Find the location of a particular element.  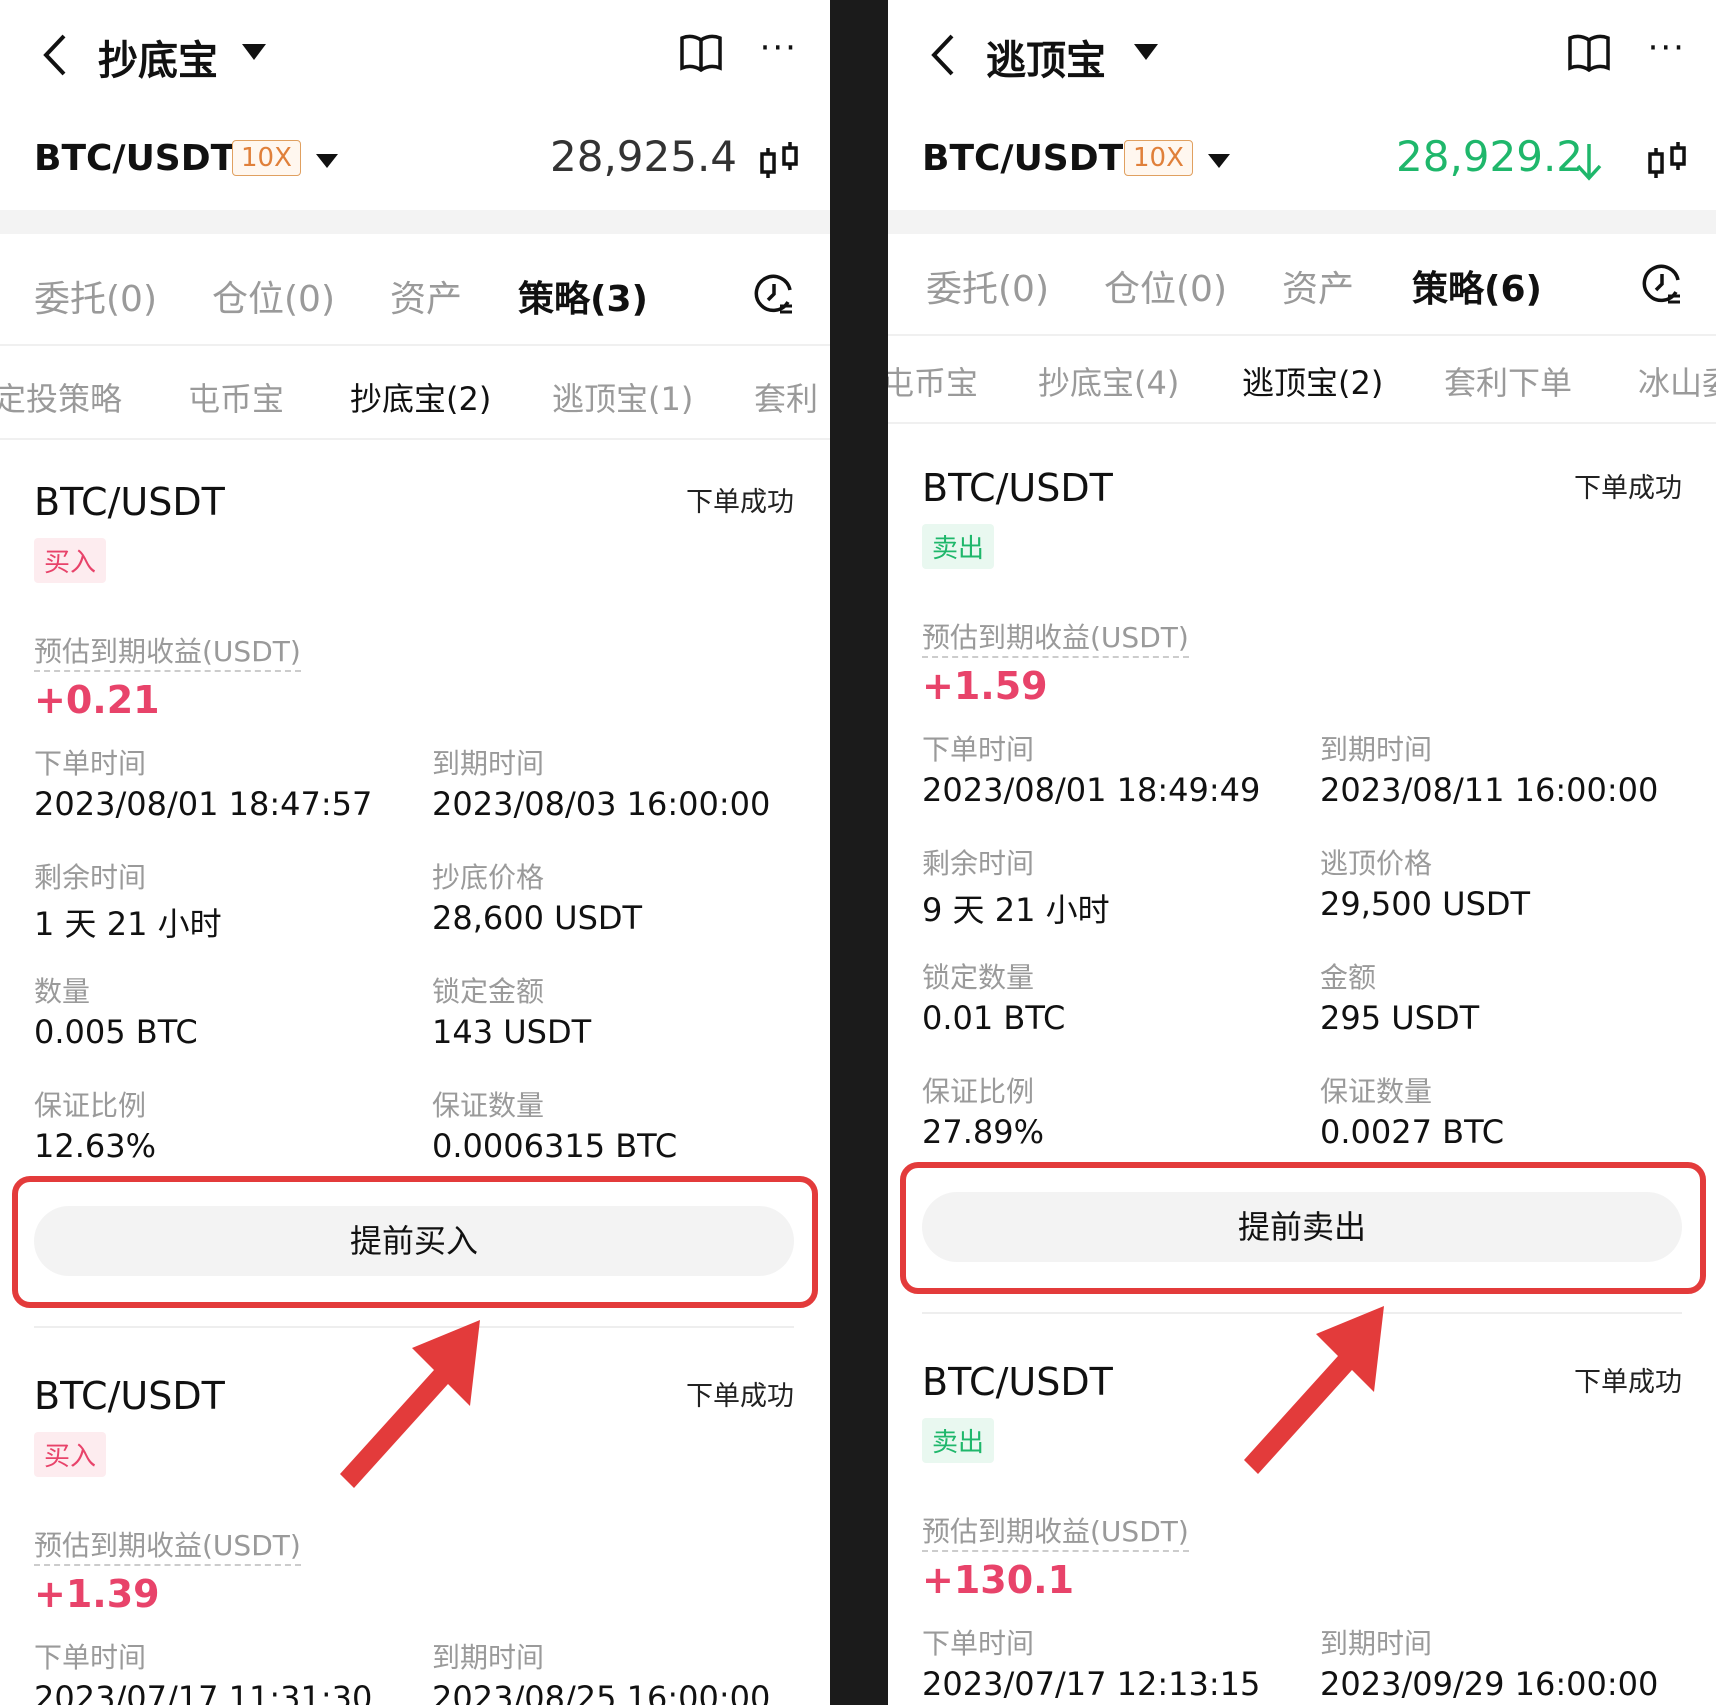

quantity-label: 数量 is located at coordinates (62, 991).